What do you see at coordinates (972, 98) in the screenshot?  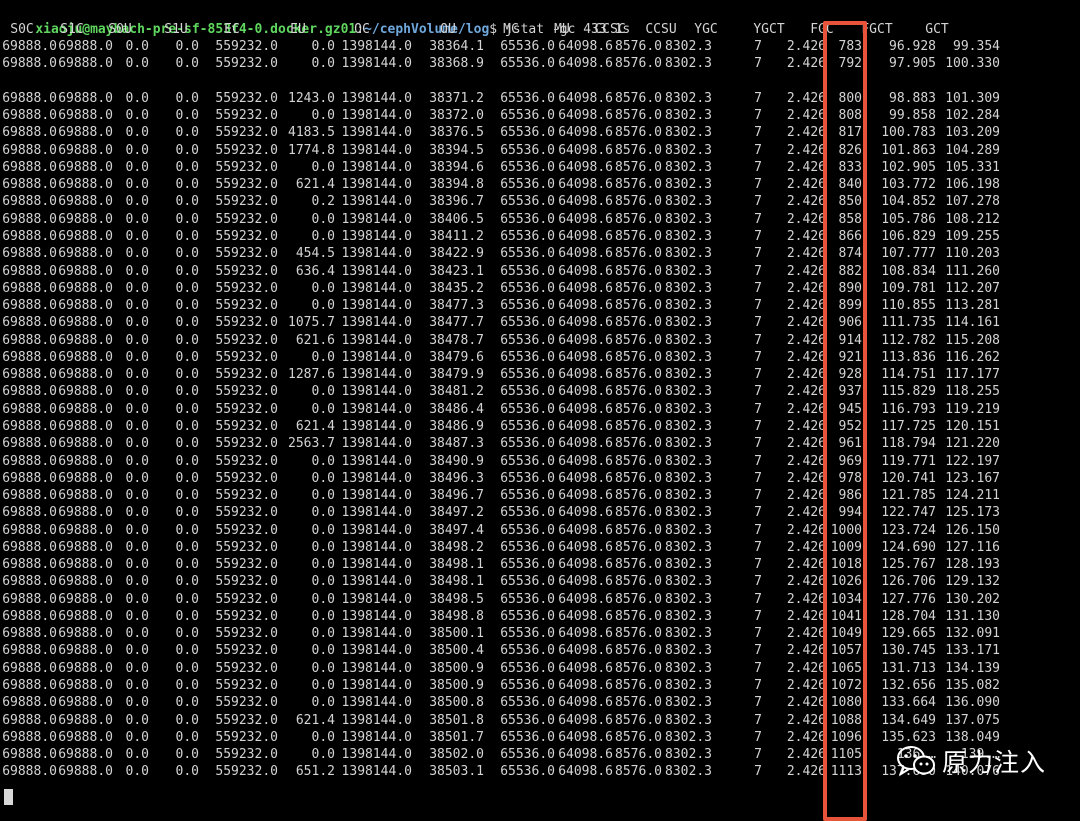 I see `cell-gct: 101.309` at bounding box center [972, 98].